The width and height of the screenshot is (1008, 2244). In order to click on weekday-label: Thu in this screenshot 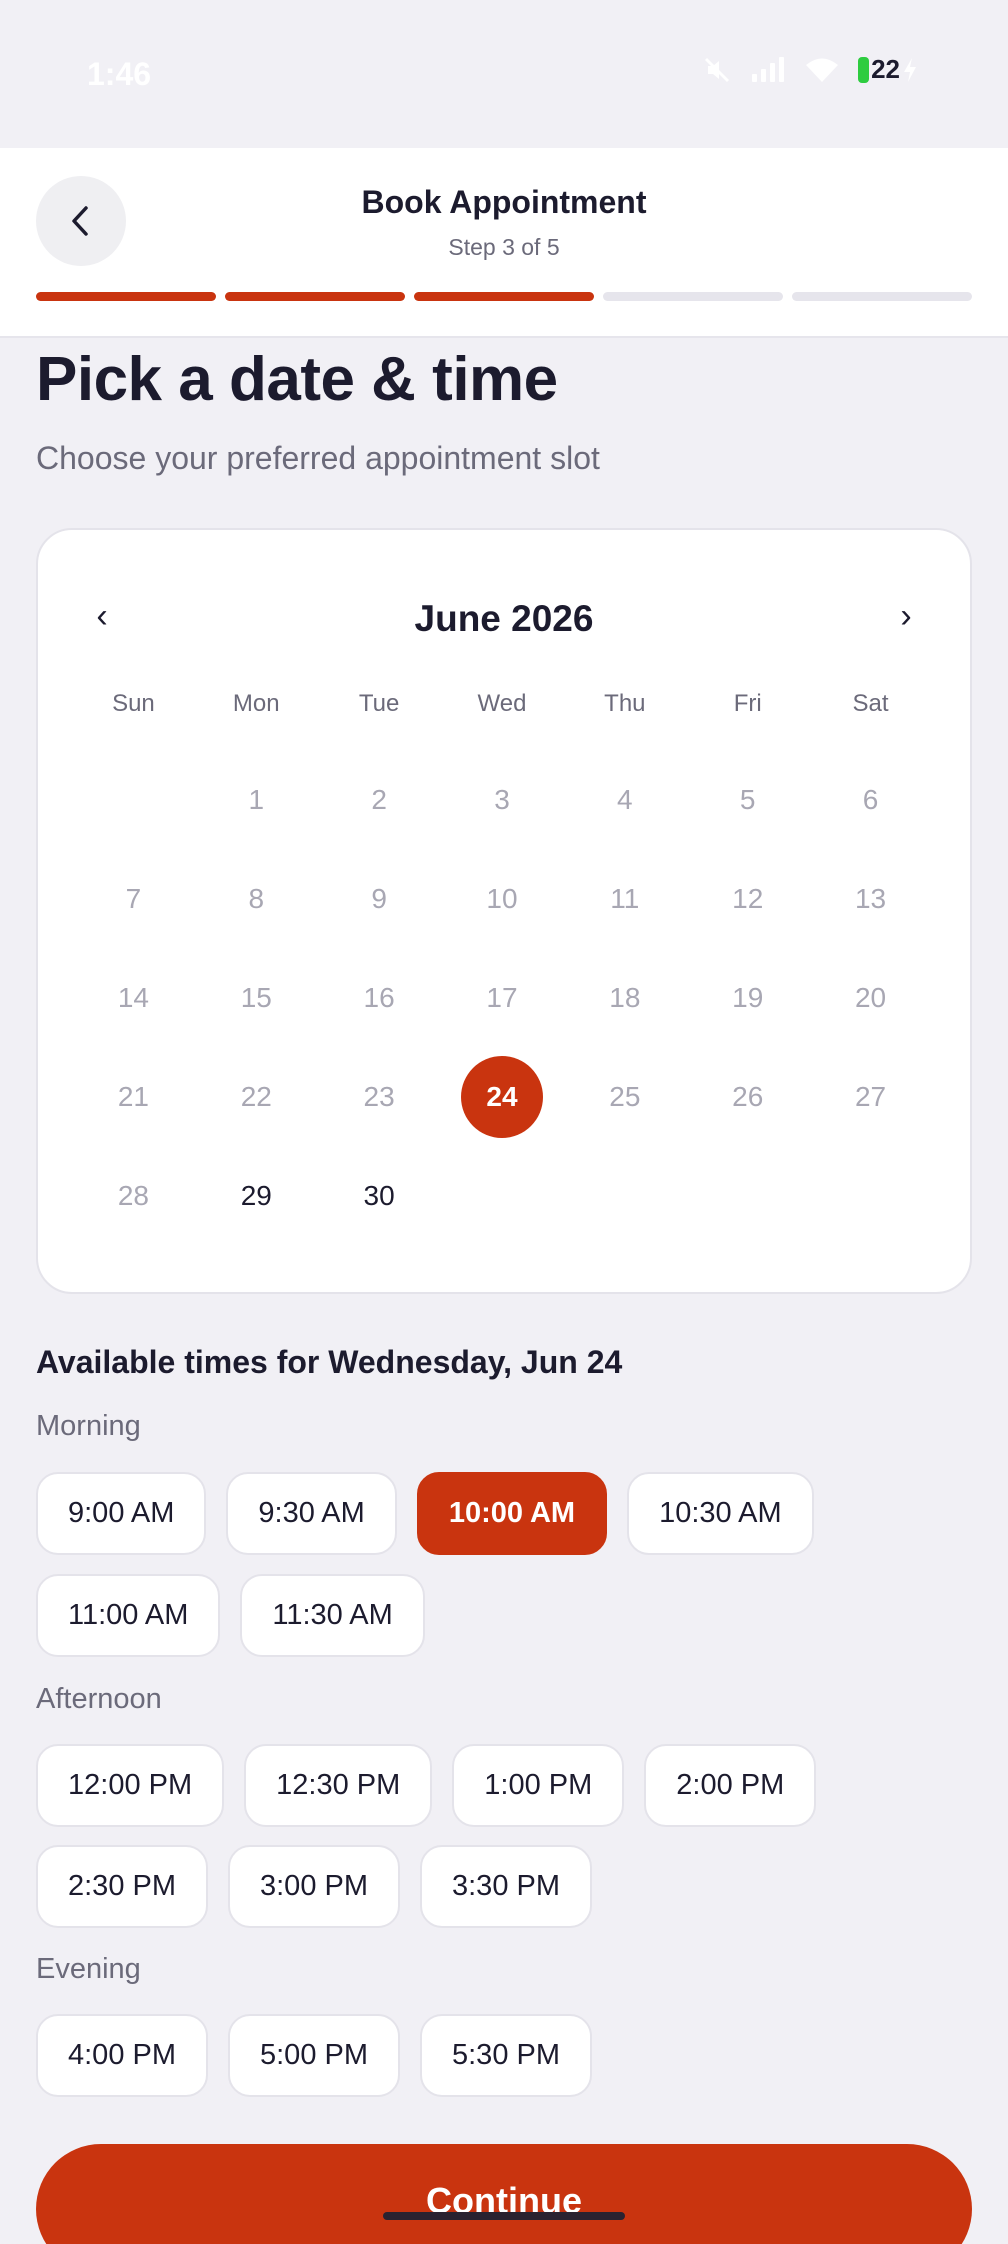, I will do `click(625, 703)`.